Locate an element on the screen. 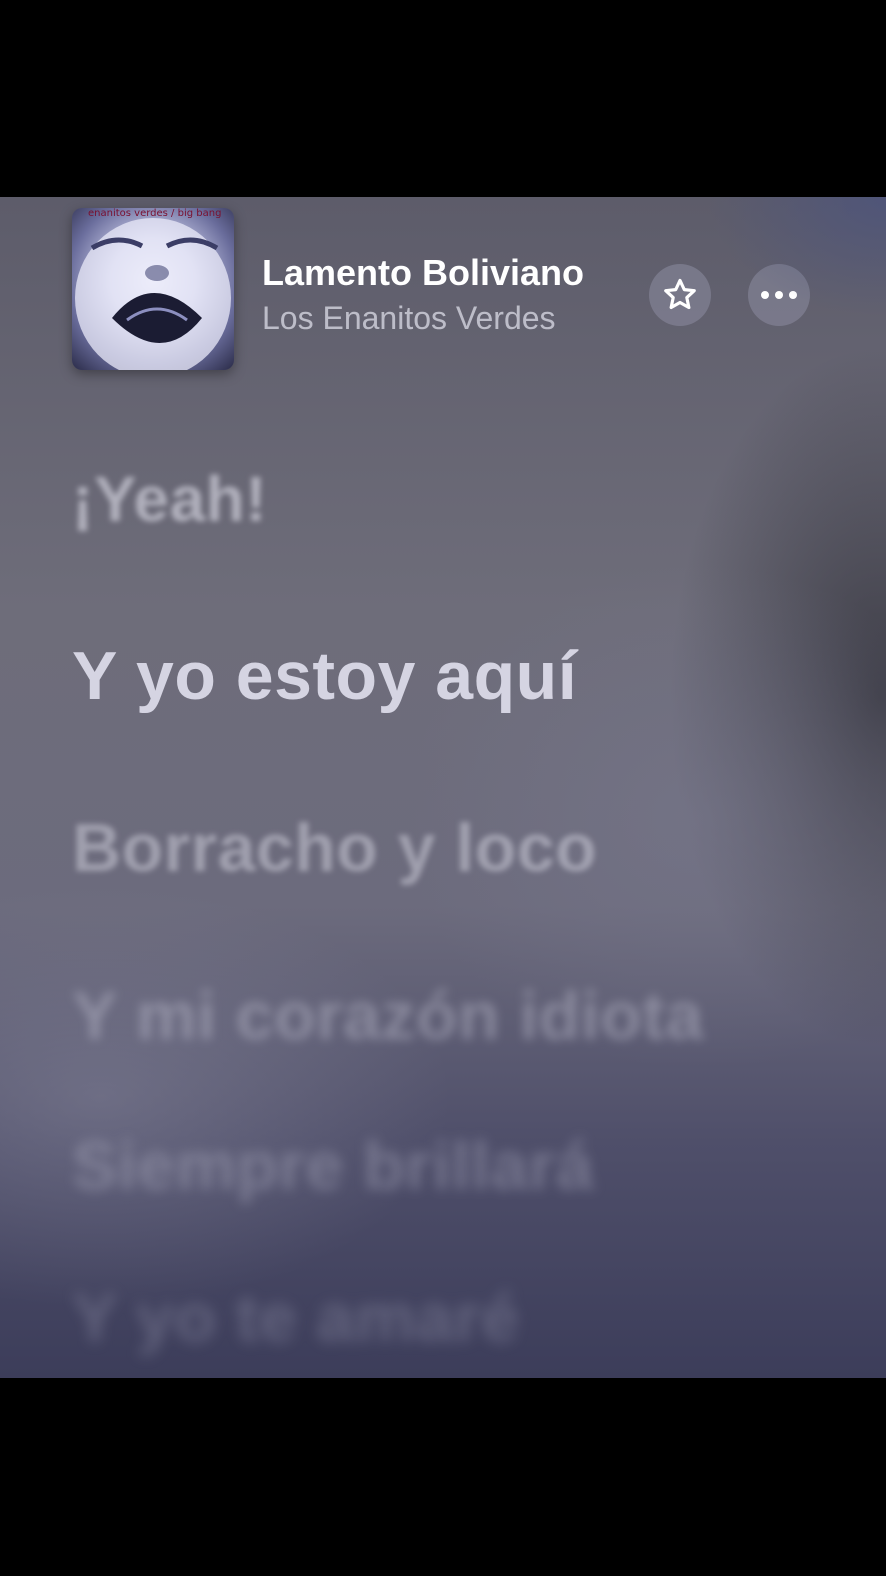 Image resolution: width=886 pixels, height=1576 pixels. lyric-line-upcoming: Siempre brillará is located at coordinates (333, 1166).